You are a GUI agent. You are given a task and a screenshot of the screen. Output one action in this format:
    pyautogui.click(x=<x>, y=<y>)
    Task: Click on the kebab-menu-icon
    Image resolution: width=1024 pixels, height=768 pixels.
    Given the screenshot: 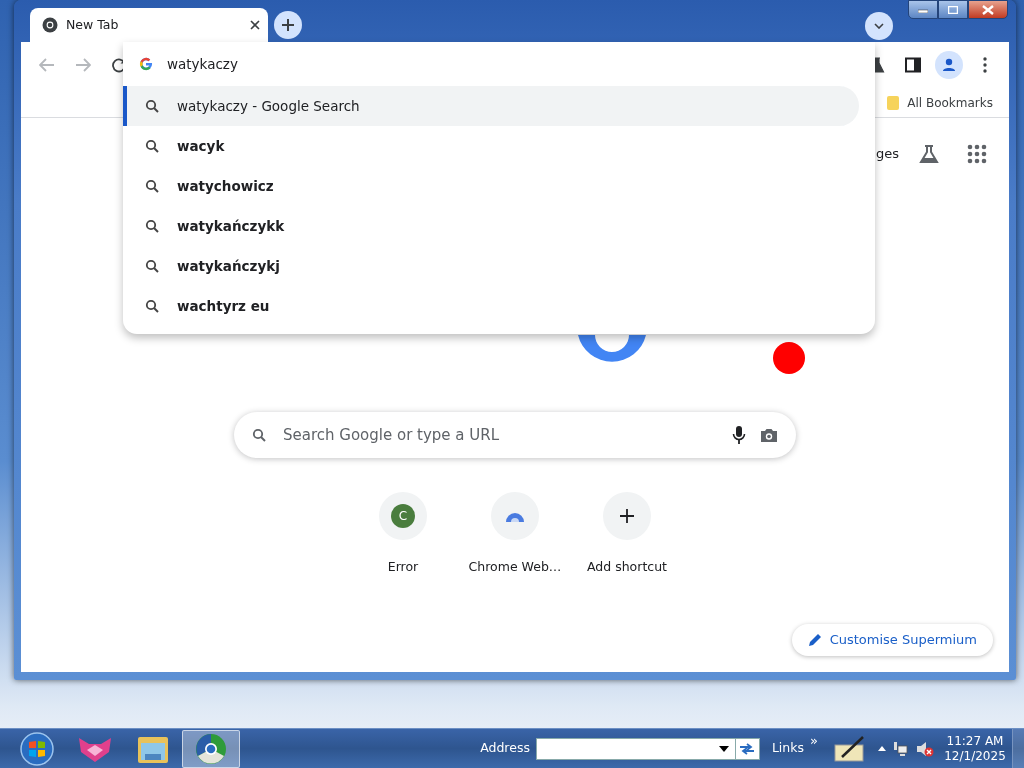 What is the action you would take?
    pyautogui.click(x=985, y=65)
    